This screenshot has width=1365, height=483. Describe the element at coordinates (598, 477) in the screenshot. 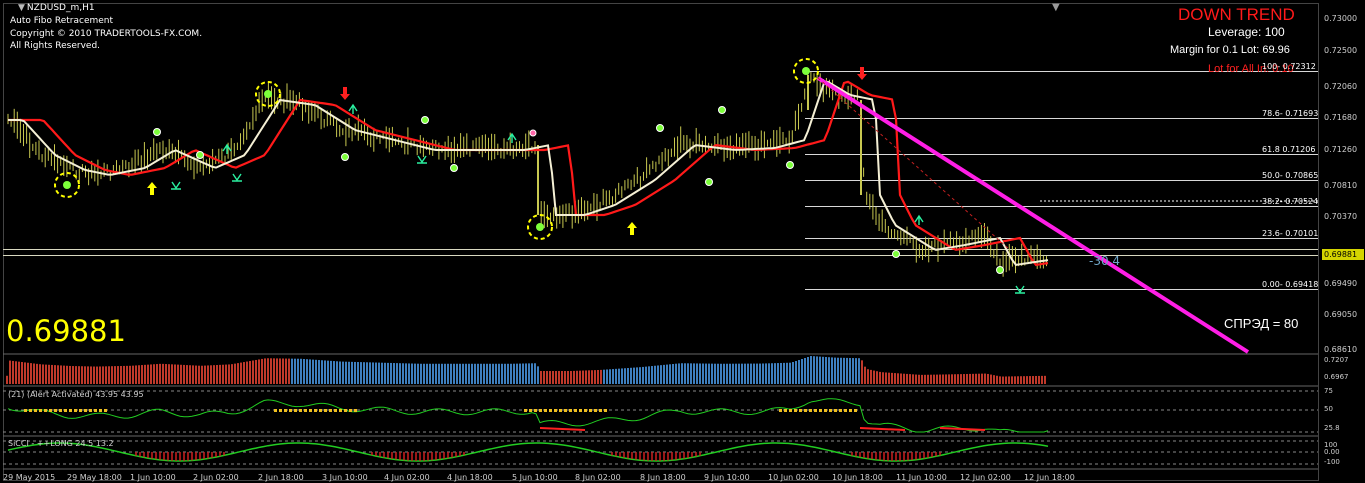

I see `time-tick: 8 Jun 02:00` at that location.